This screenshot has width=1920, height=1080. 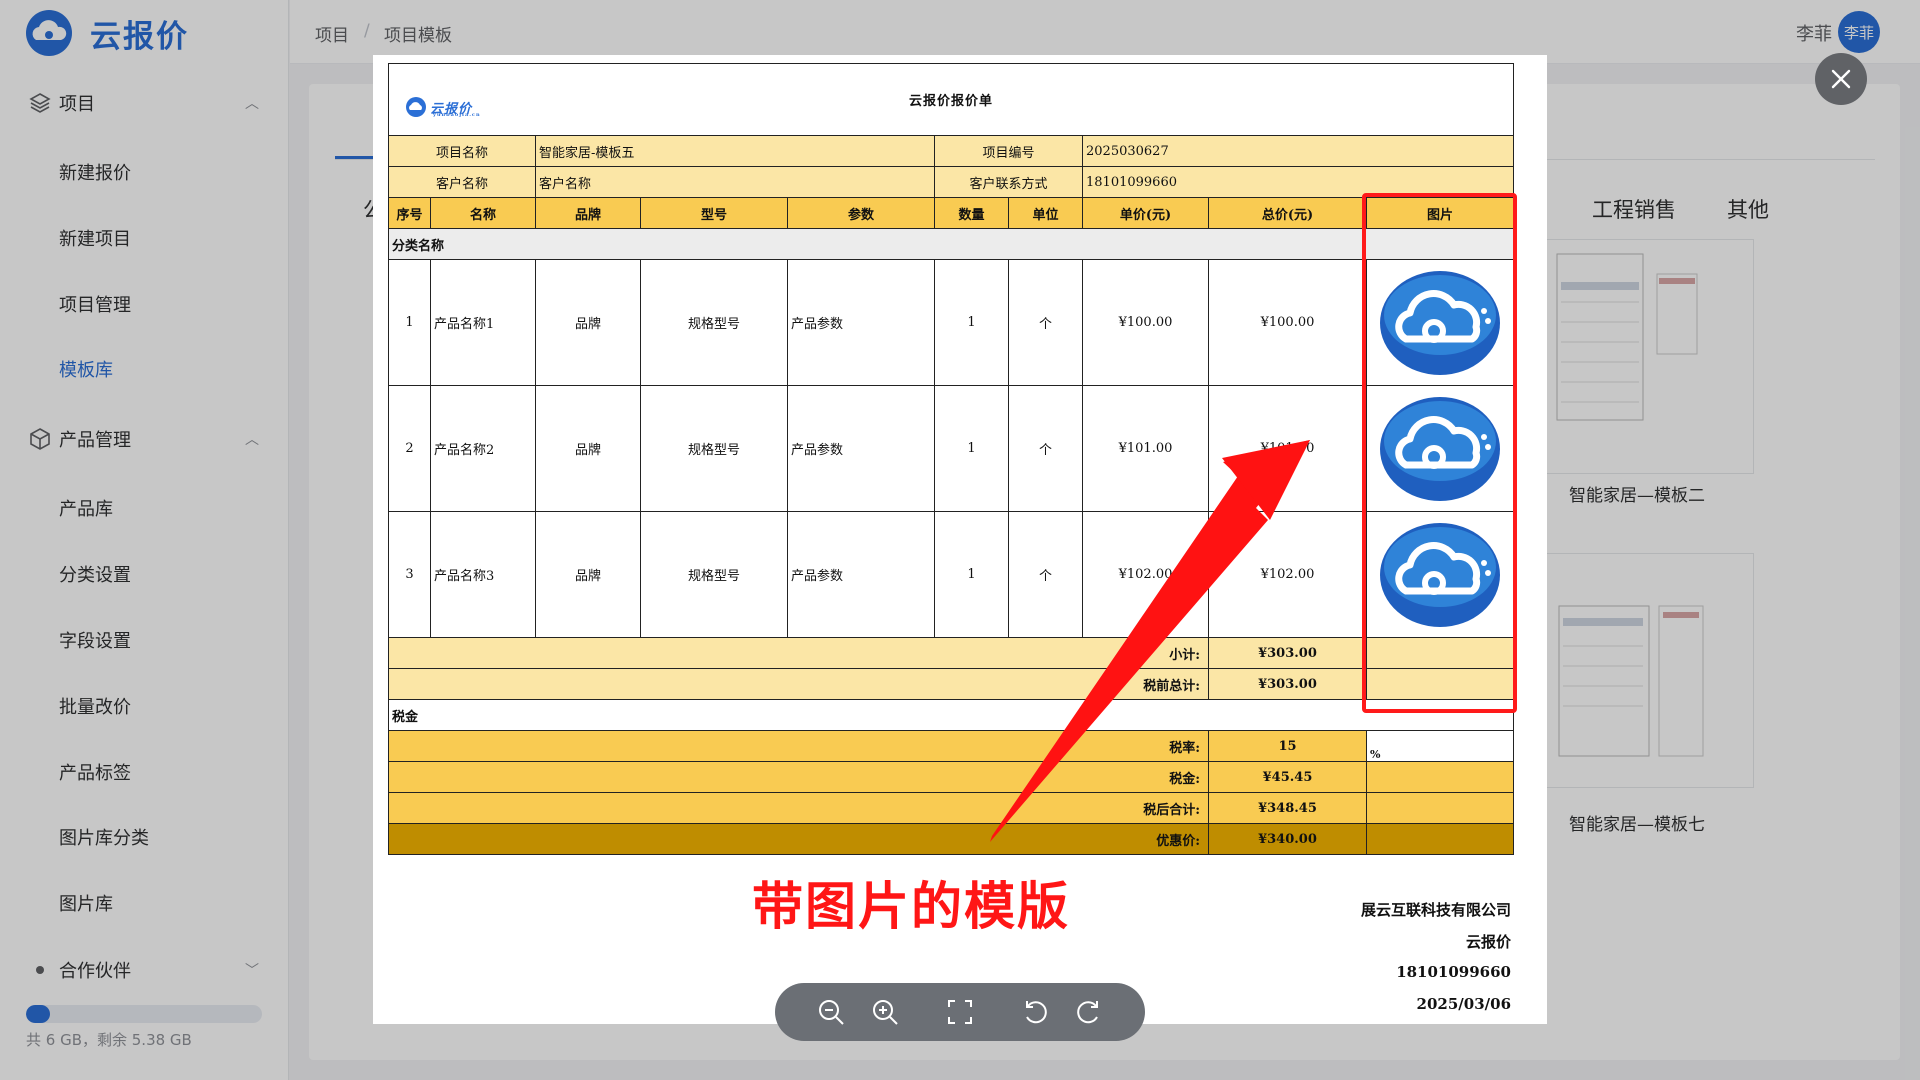 I want to click on rotate-right-button, so click(x=1088, y=1012).